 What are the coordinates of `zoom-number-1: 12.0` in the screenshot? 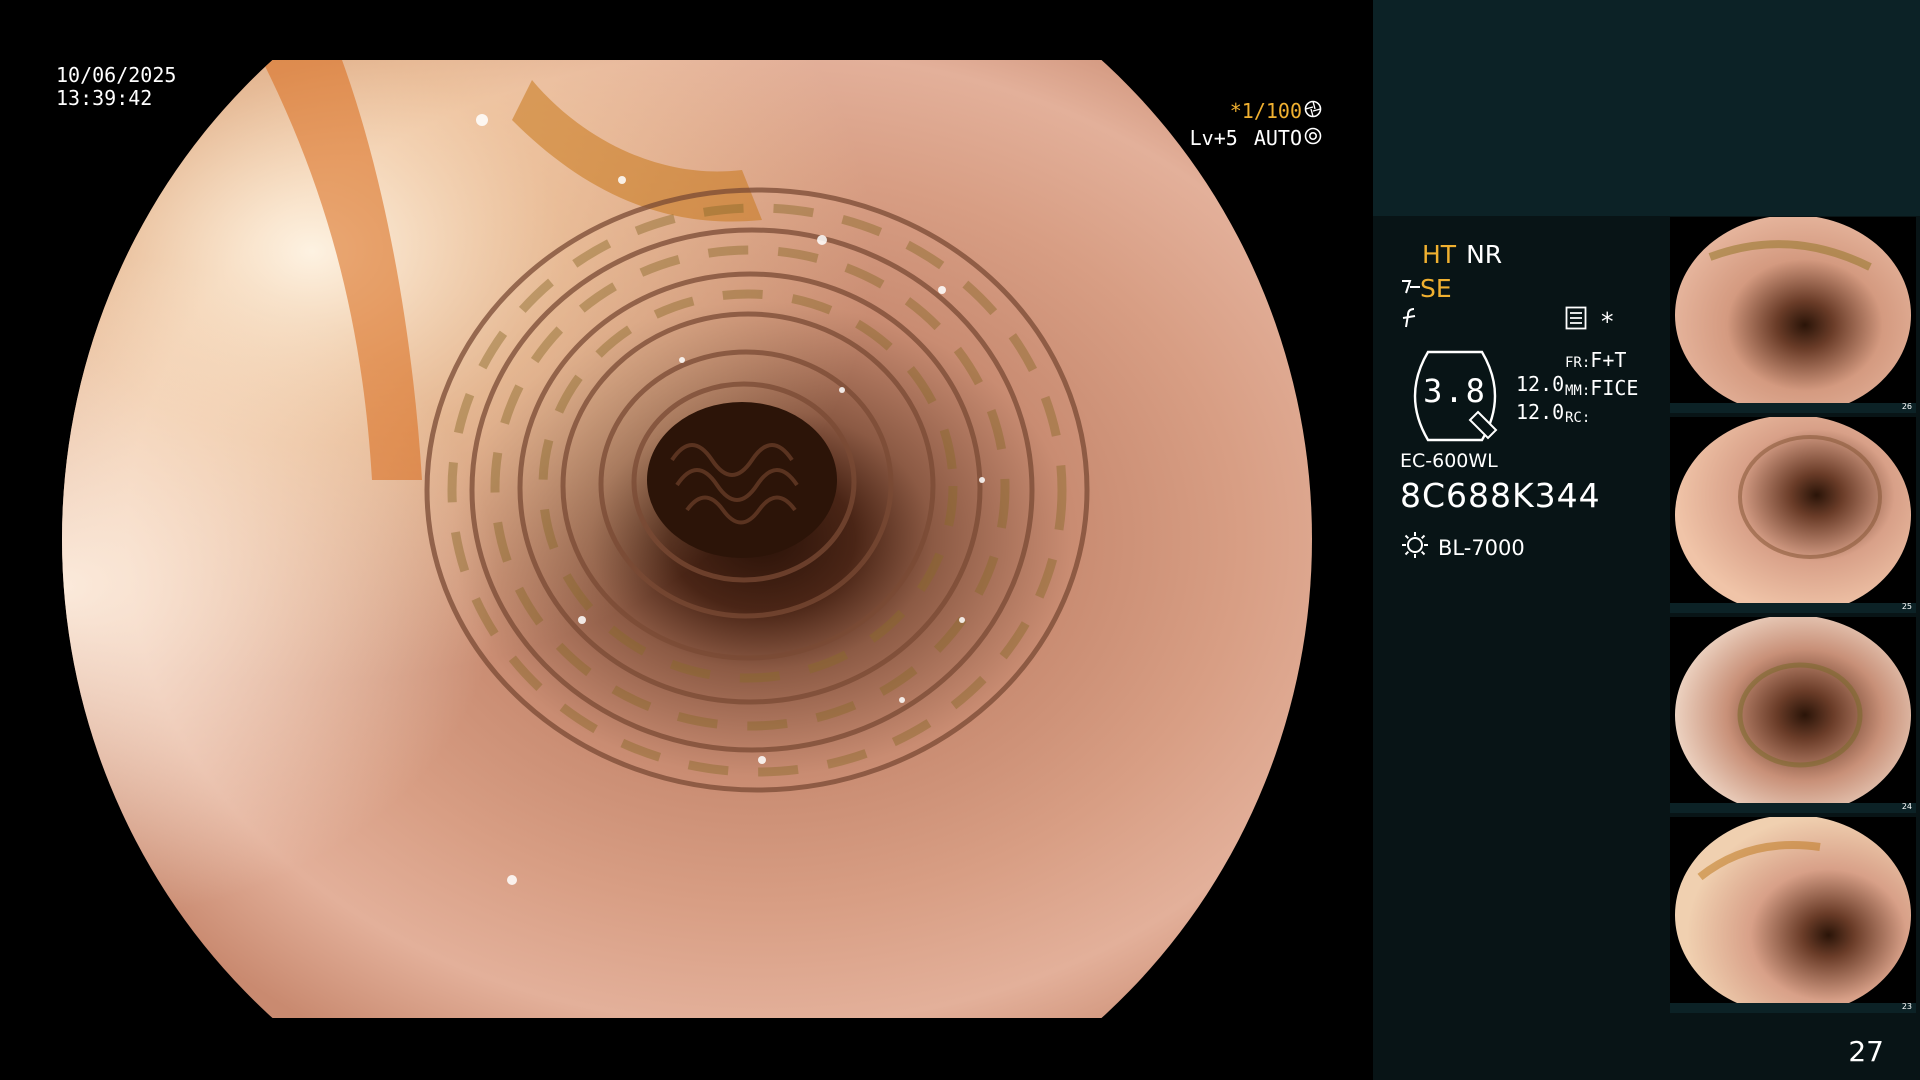 It's located at (1540, 384).